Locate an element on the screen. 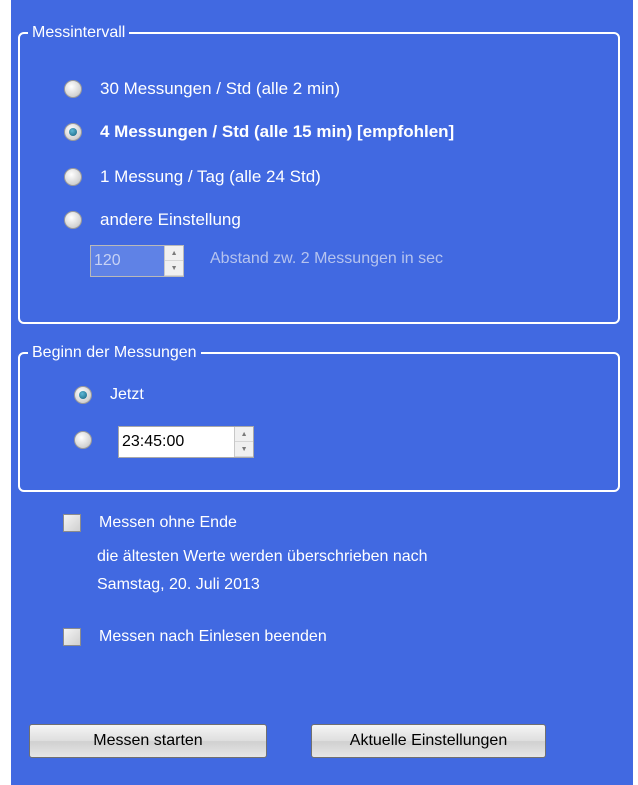 This screenshot has width=638, height=785. stop-after-read-label: Messen nach Einlesen beenden is located at coordinates (213, 636).